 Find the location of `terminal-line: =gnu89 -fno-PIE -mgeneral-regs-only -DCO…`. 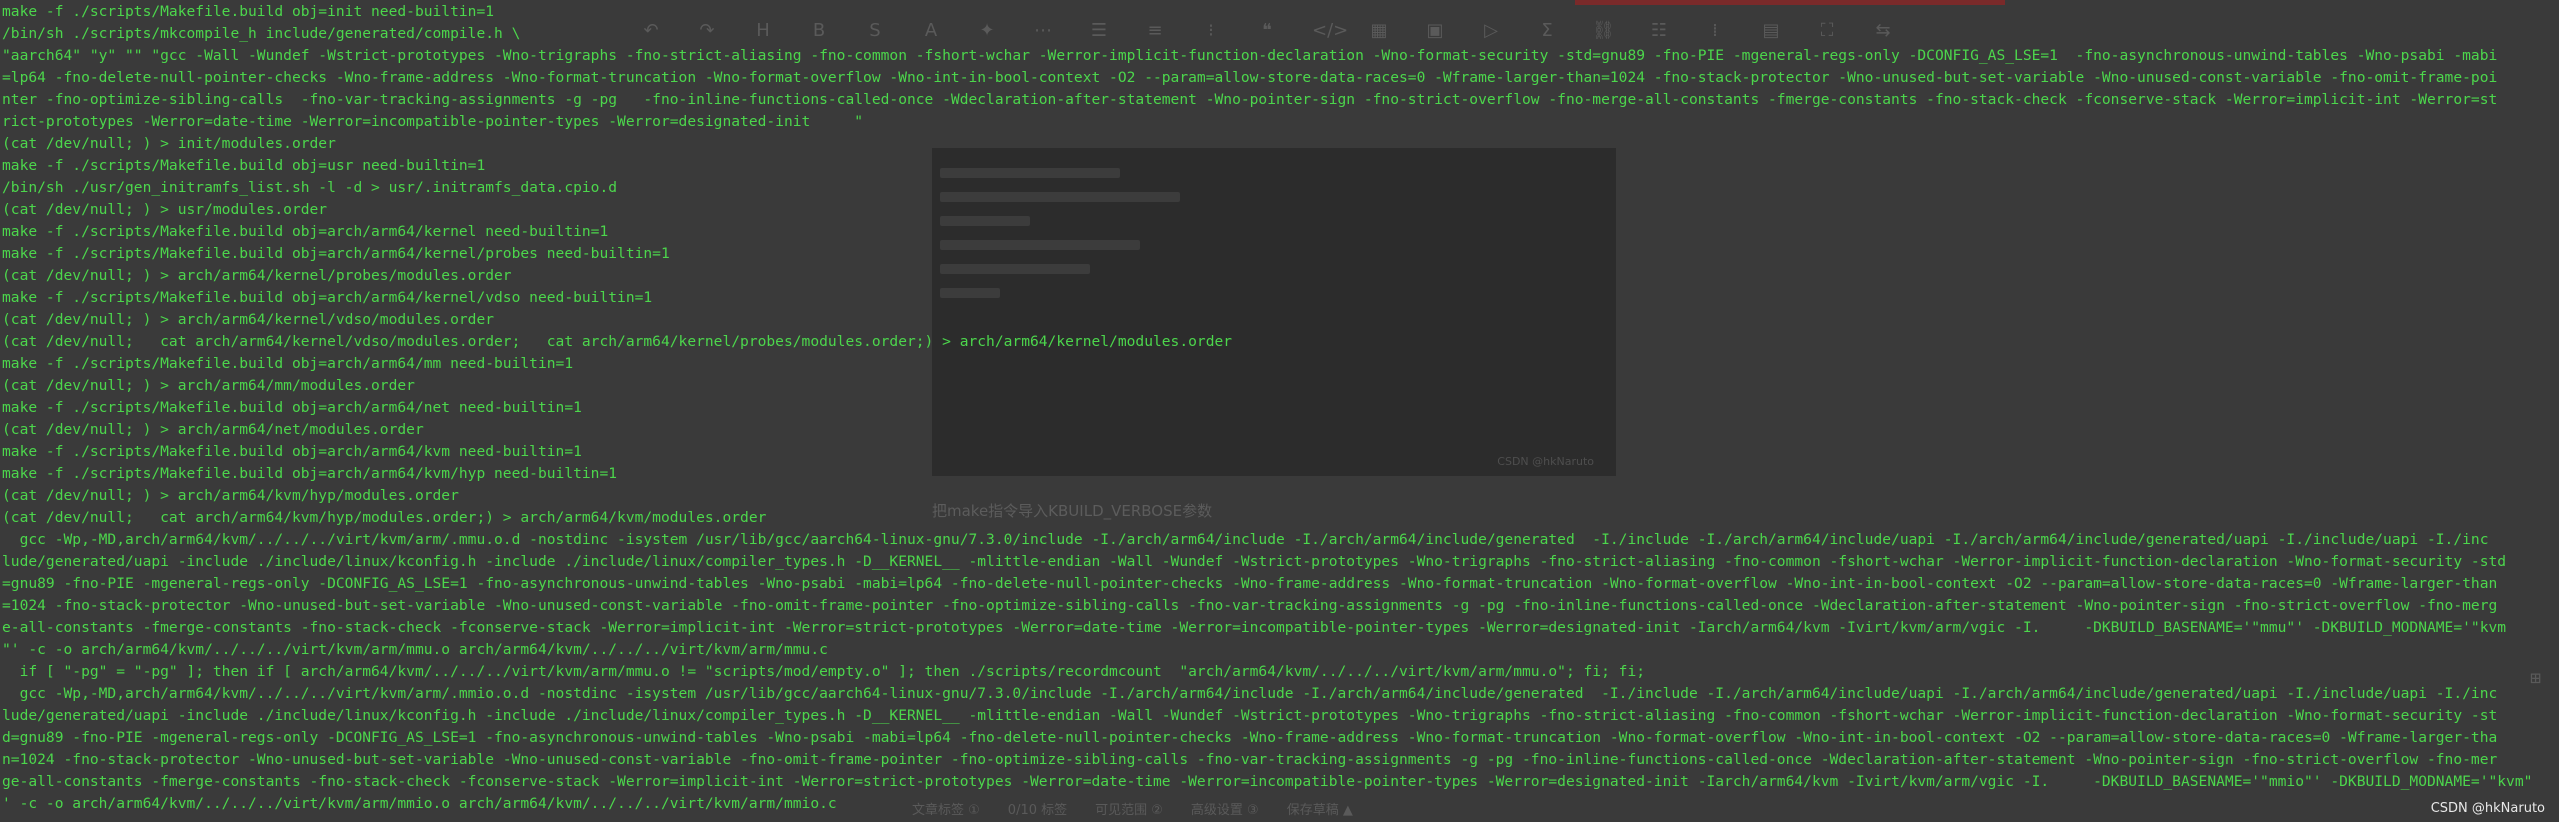

terminal-line: =gnu89 -fno-PIE -mgeneral-regs-only -DCO… is located at coordinates (1250, 583).